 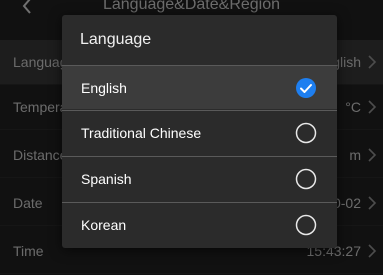 I want to click on row-label: Time, so click(x=28, y=251).